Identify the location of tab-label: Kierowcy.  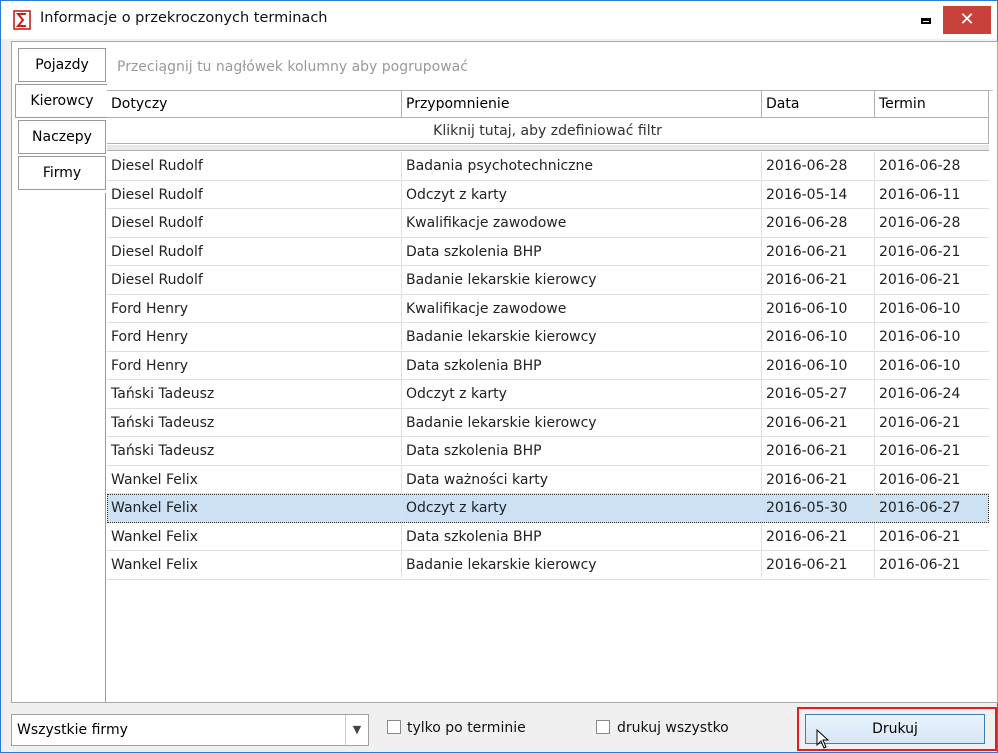
(62, 101).